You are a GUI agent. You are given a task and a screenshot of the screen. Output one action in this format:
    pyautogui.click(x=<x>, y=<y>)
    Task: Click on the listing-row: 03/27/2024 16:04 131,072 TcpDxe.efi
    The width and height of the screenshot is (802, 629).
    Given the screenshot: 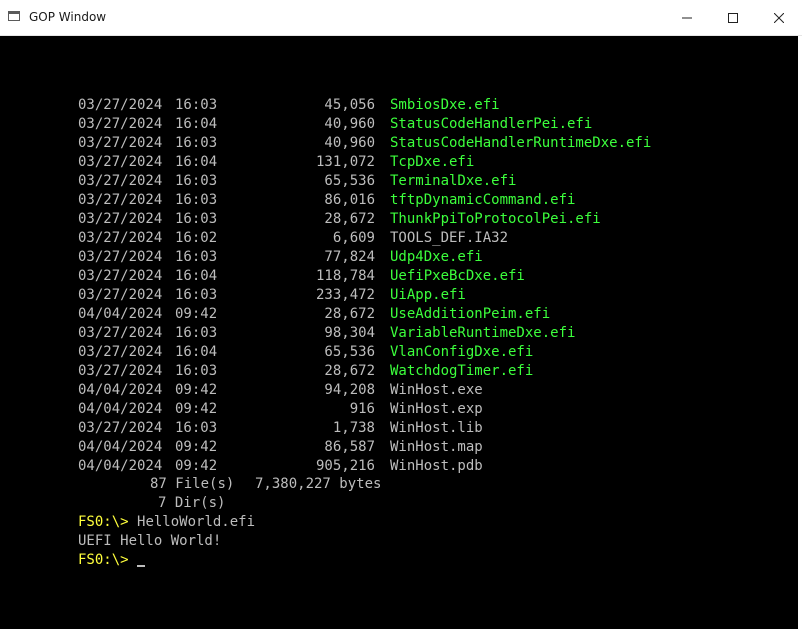 What is the action you would take?
    pyautogui.click(x=399, y=162)
    